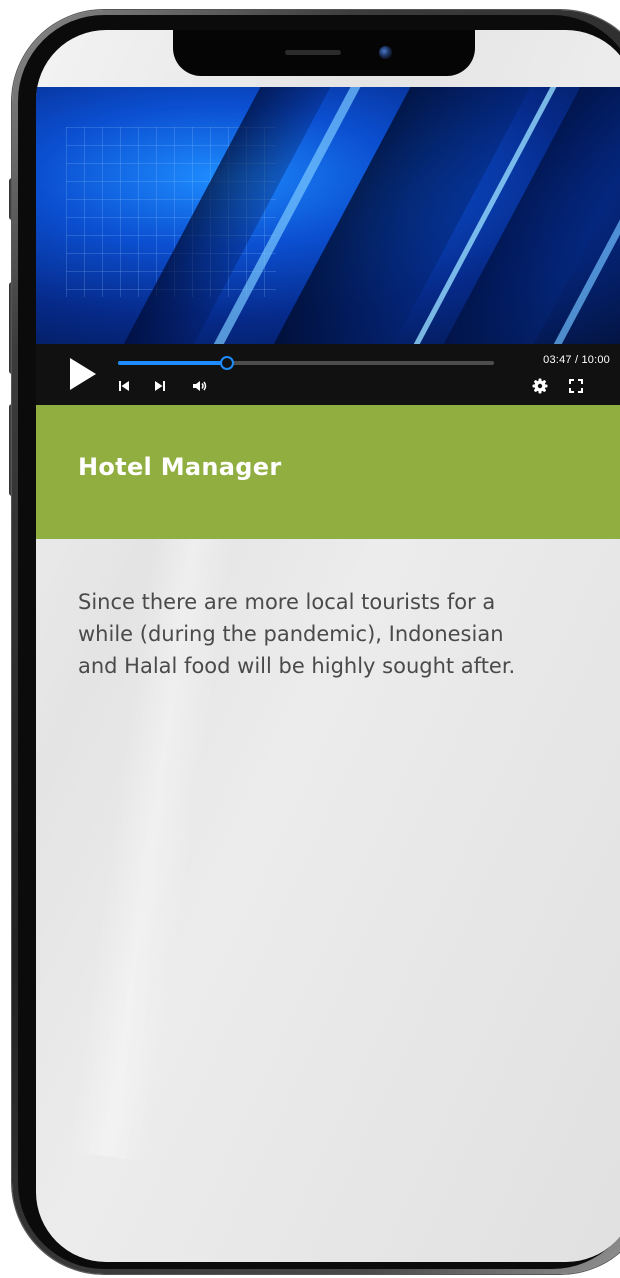 This screenshot has width=620, height=1278. I want to click on front-camera, so click(385, 52).